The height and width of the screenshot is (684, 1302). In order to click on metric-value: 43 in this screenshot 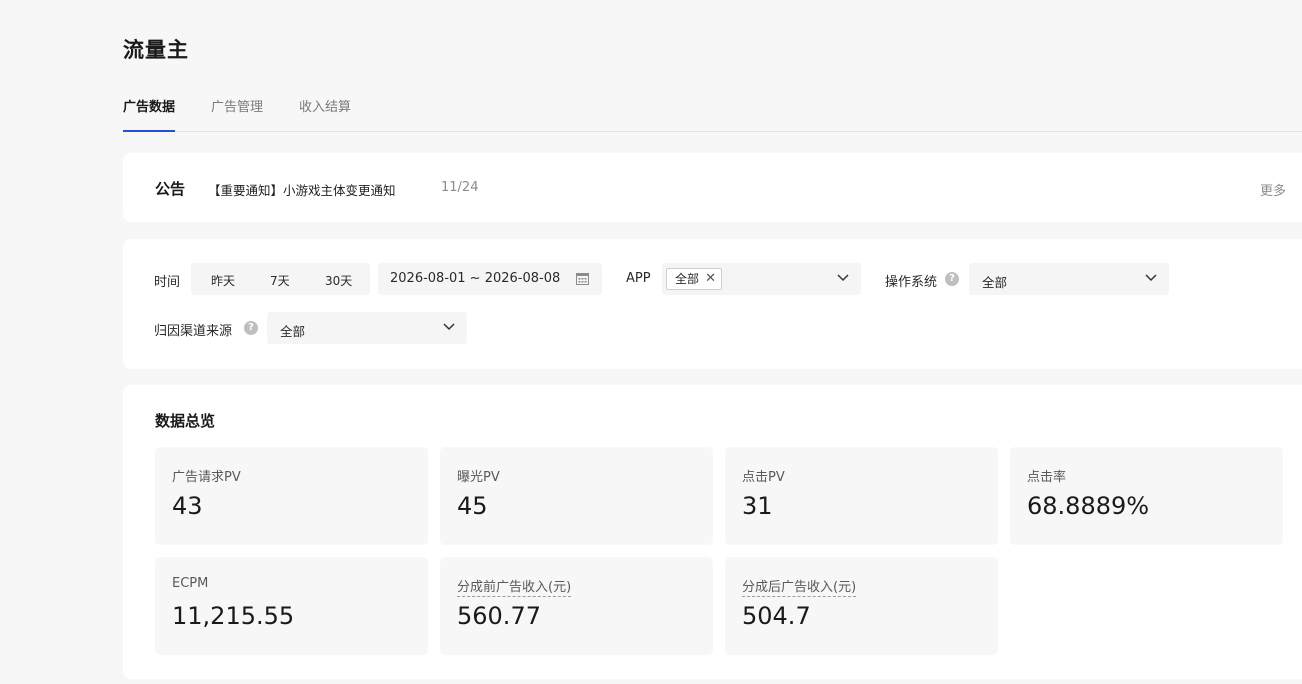, I will do `click(187, 506)`.